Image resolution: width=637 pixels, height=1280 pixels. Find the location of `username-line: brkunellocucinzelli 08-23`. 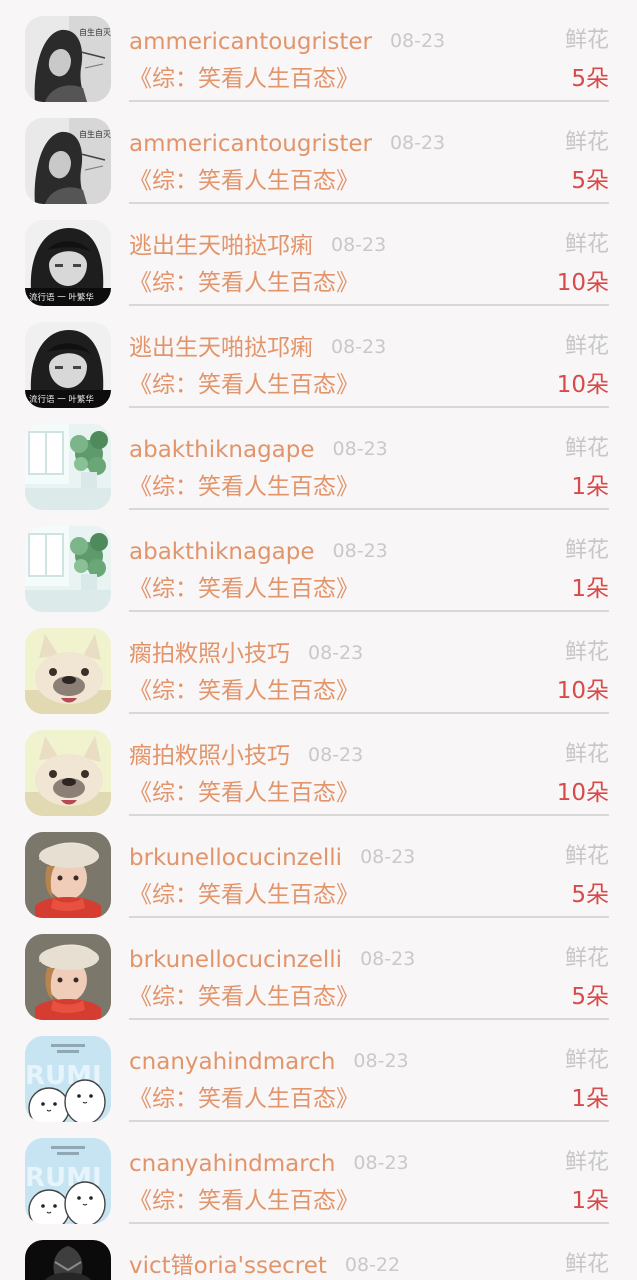

username-line: brkunellocucinzelli 08-23 is located at coordinates (272, 857).